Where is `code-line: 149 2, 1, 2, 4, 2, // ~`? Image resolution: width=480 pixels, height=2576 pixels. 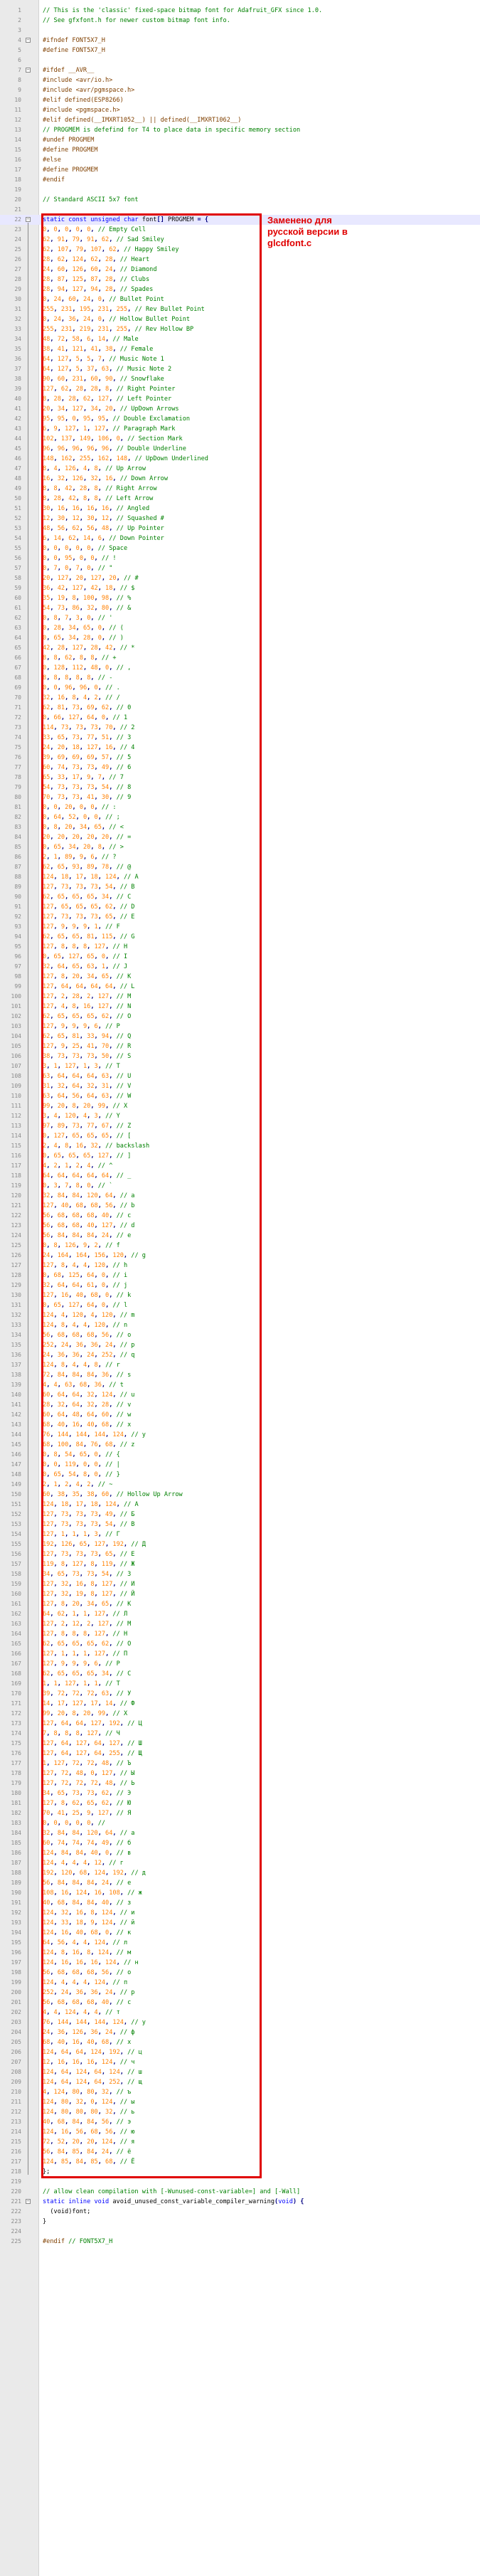 code-line: 149 2, 1, 2, 4, 2, // ~ is located at coordinates (240, 1485).